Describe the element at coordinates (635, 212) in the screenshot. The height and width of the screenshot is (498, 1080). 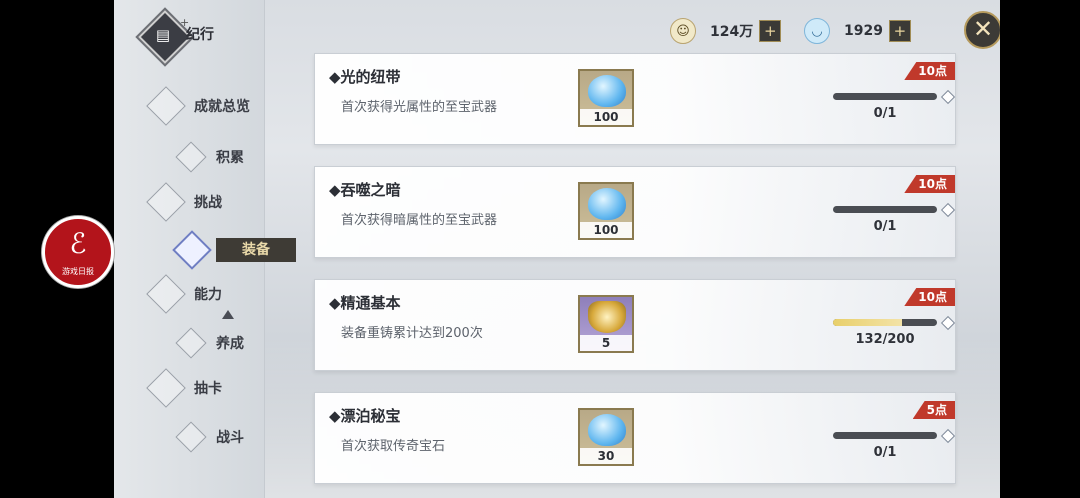
I see `achievement-card: ◆吞噬之暗 首次获得暗属性的至宝武器 100 10点 0/1` at that location.